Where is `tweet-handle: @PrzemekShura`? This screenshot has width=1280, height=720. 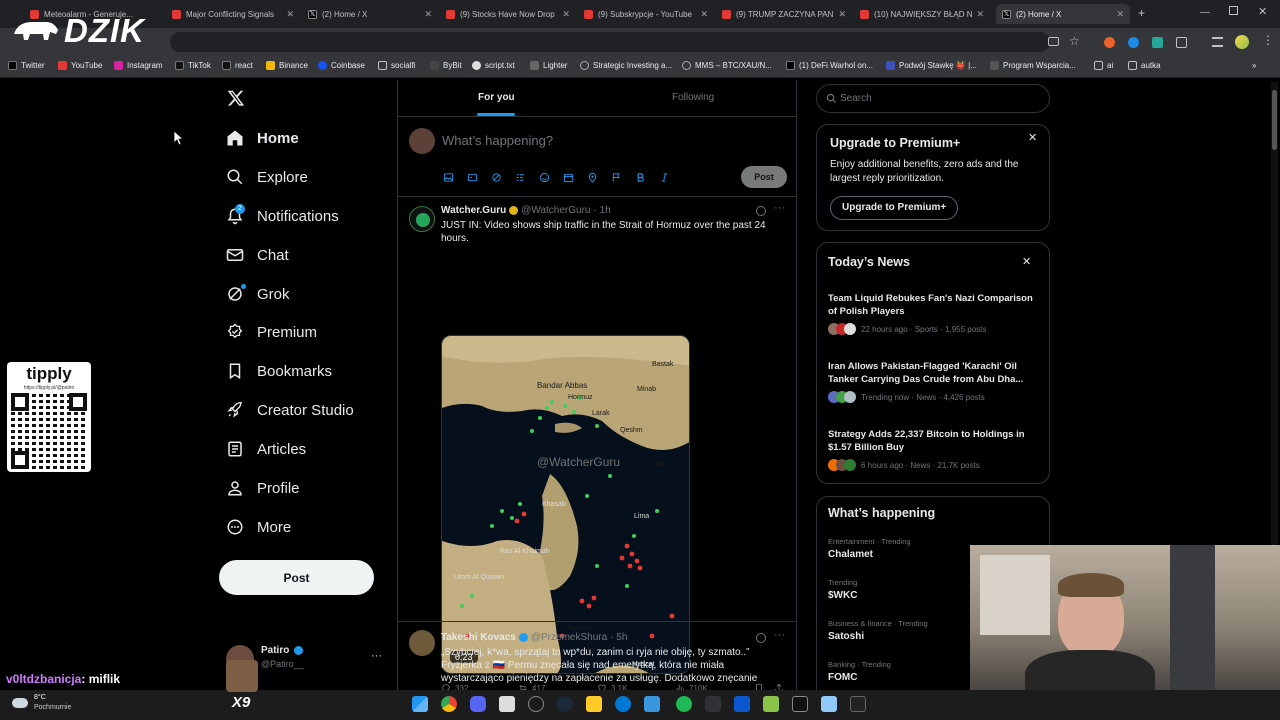
tweet-handle: @PrzemekShura is located at coordinates (569, 637).